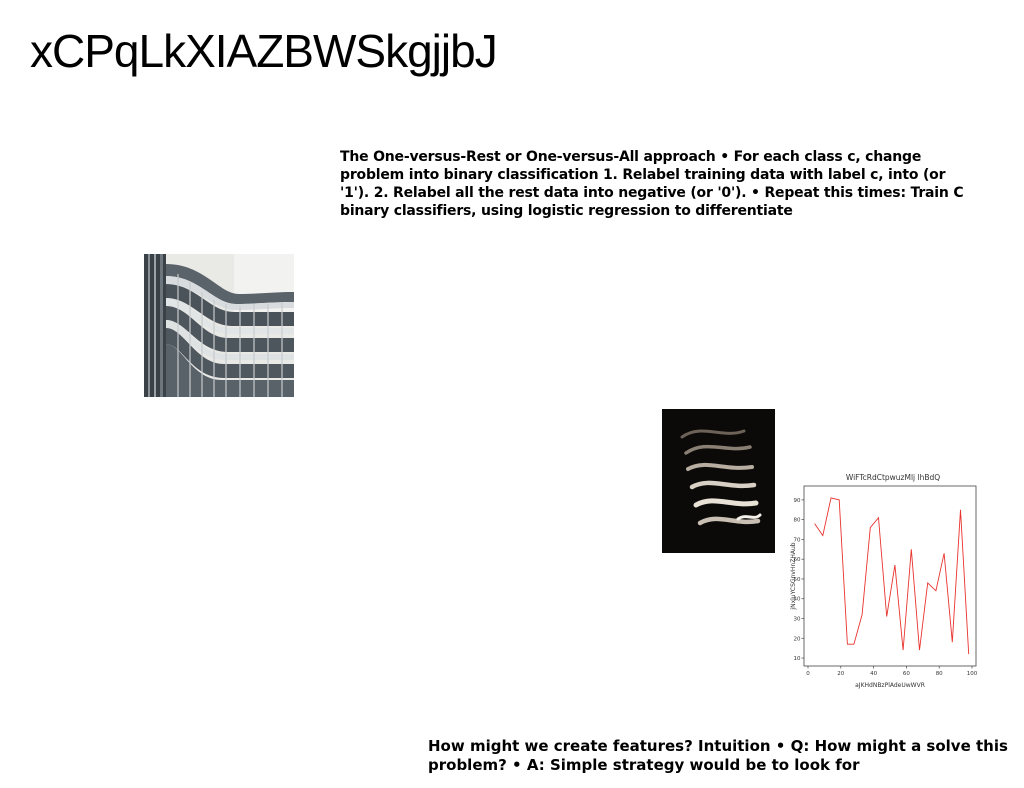  Describe the element at coordinates (797, 639) in the screenshot. I see `y-tick-label: 20` at that location.